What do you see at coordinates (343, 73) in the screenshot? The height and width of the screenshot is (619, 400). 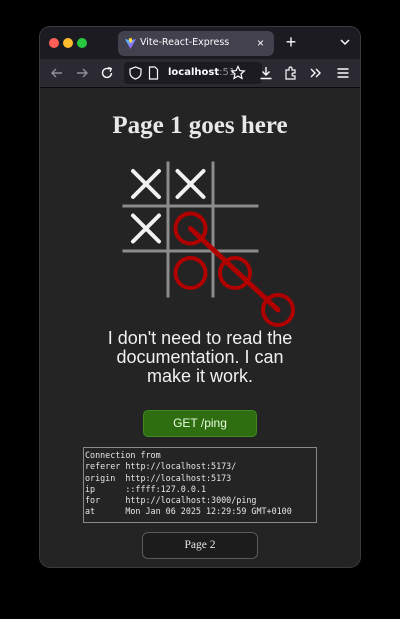 I see `hamburger-menu-icon` at bounding box center [343, 73].